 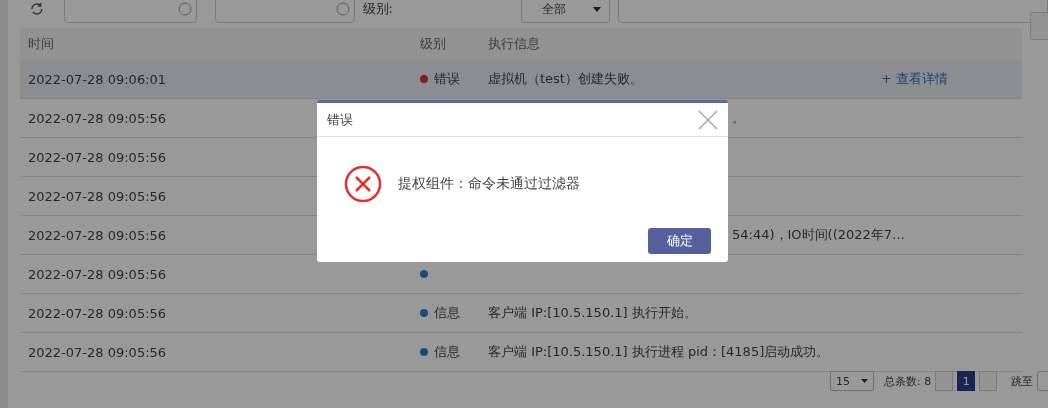 I want to click on column-header: 时间, so click(x=41, y=44).